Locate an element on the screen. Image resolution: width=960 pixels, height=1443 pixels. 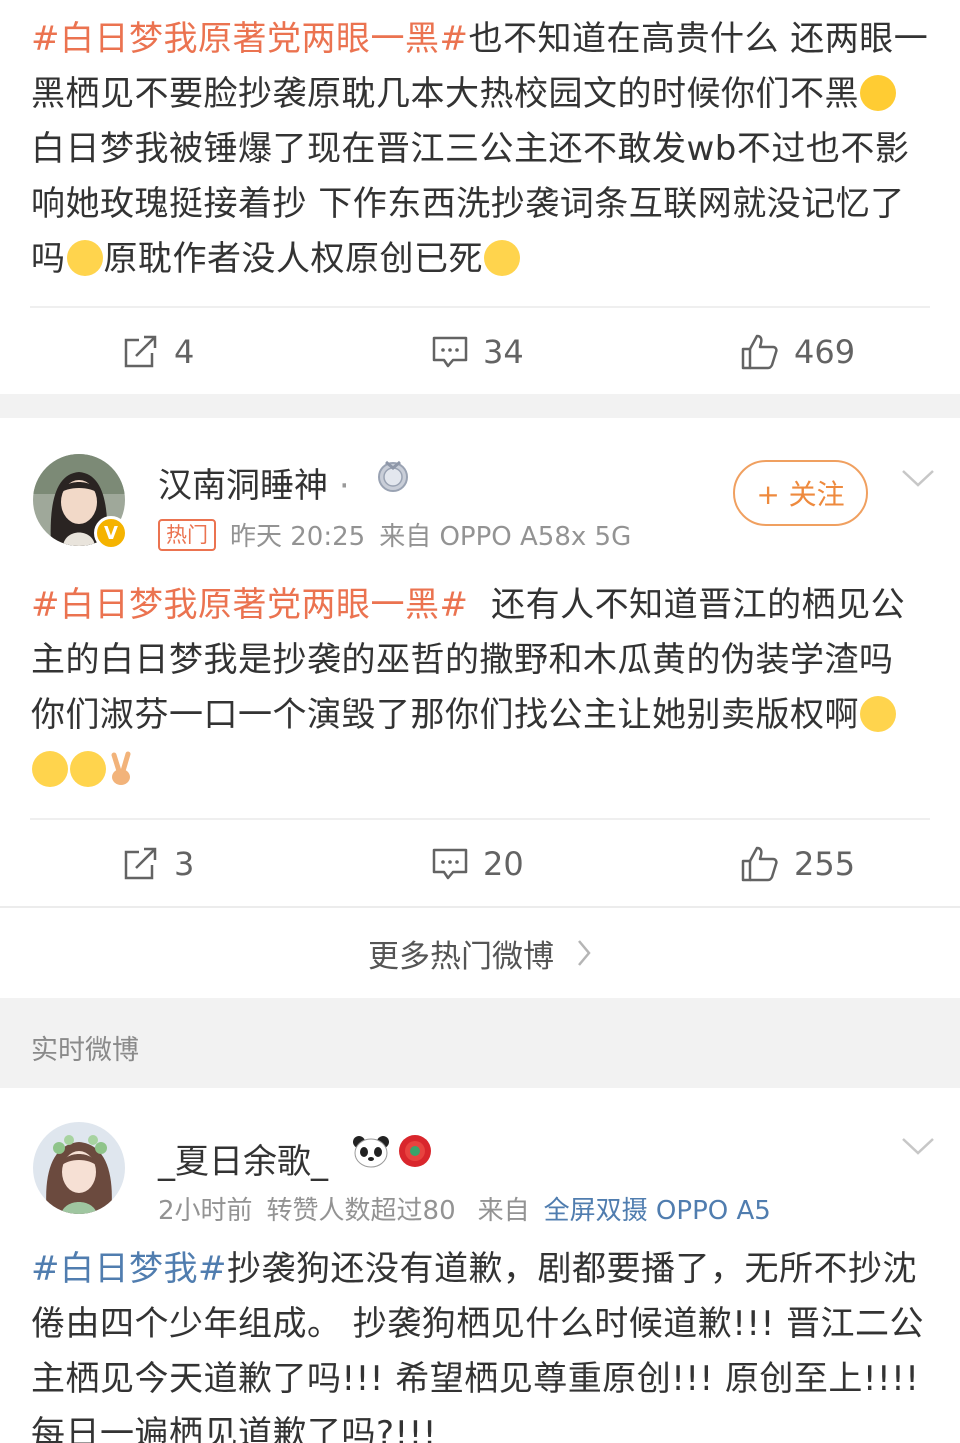
victory-hand-icon is located at coordinates (122, 767).